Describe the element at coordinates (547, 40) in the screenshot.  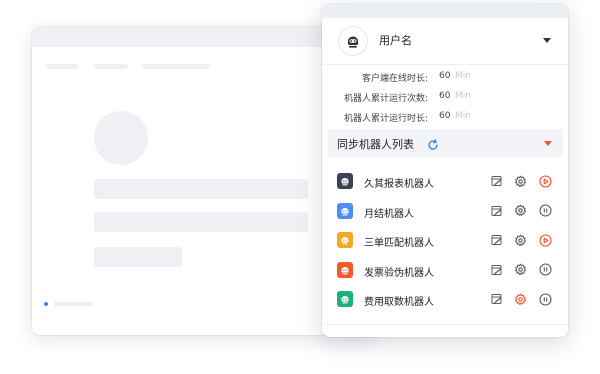
I see `chevron-down-icon` at that location.